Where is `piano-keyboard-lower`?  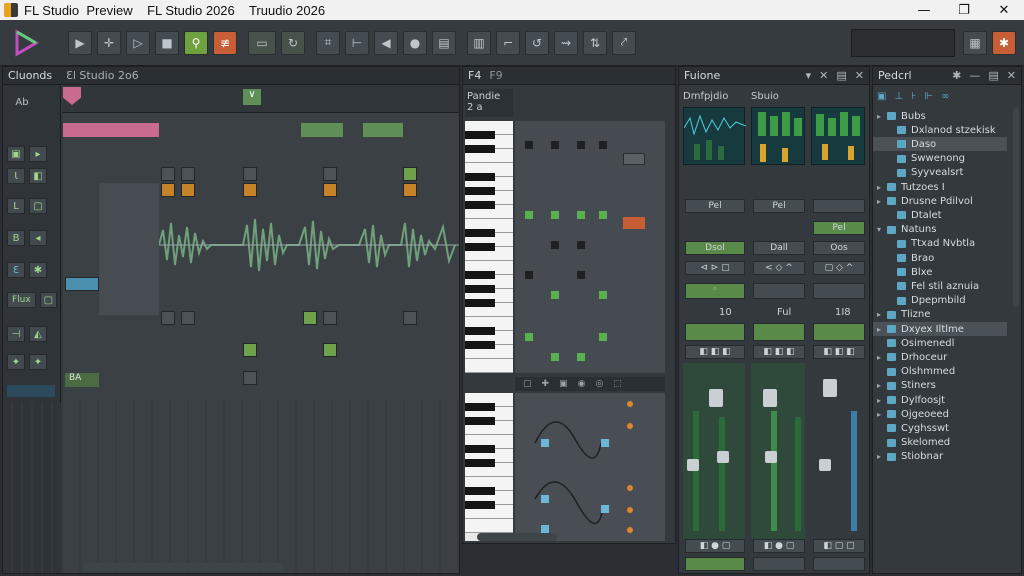
piano-keyboard-lower is located at coordinates (489, 467).